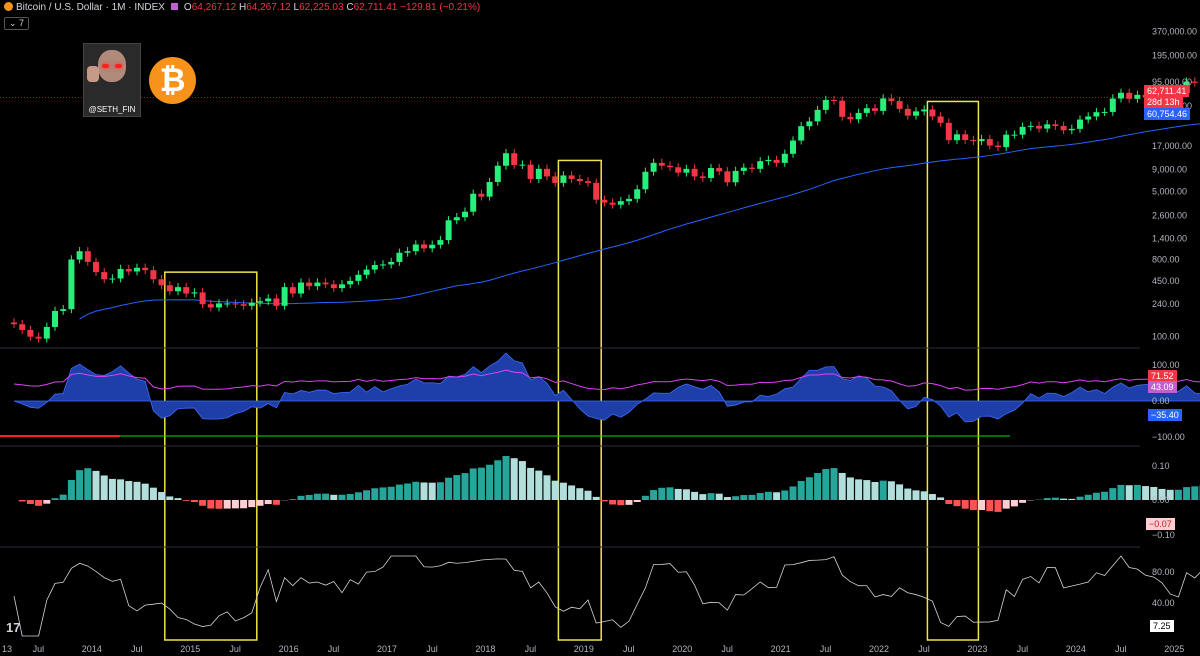  Describe the element at coordinates (781, 649) in the screenshot. I see `time-tick-label: 2021` at that location.